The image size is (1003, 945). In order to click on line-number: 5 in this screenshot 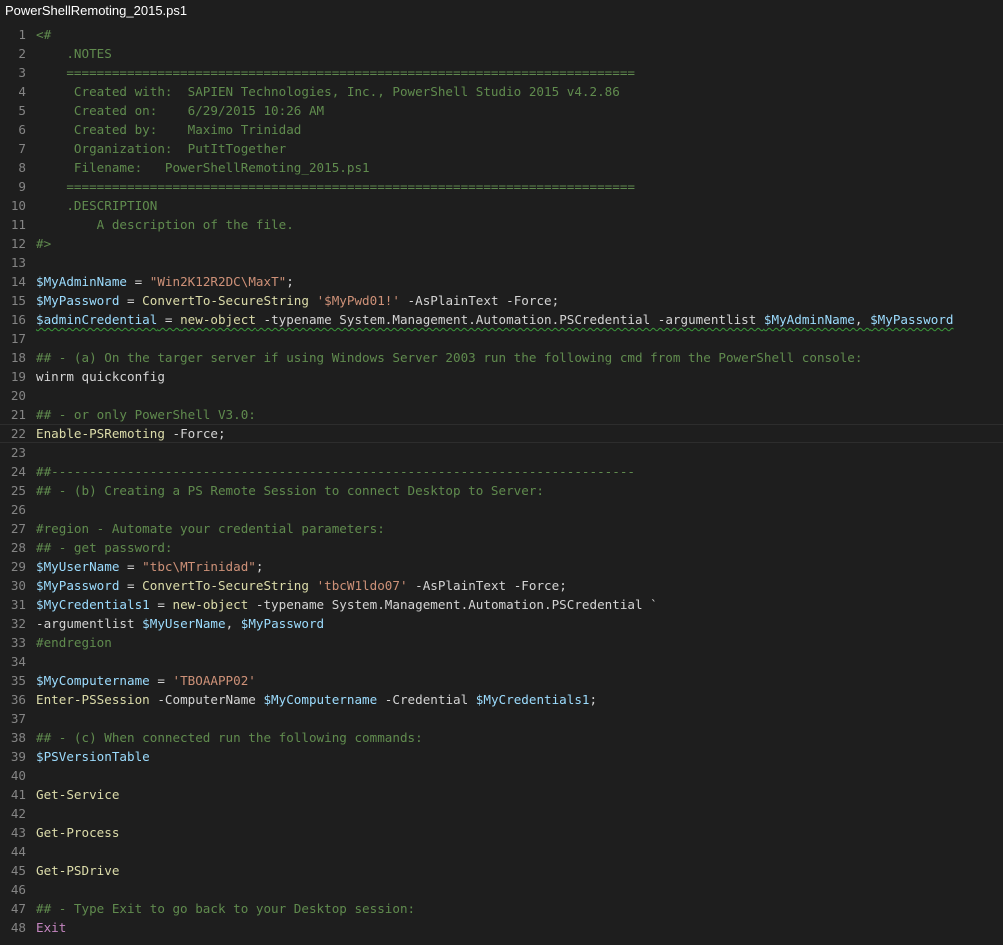, I will do `click(22, 110)`.